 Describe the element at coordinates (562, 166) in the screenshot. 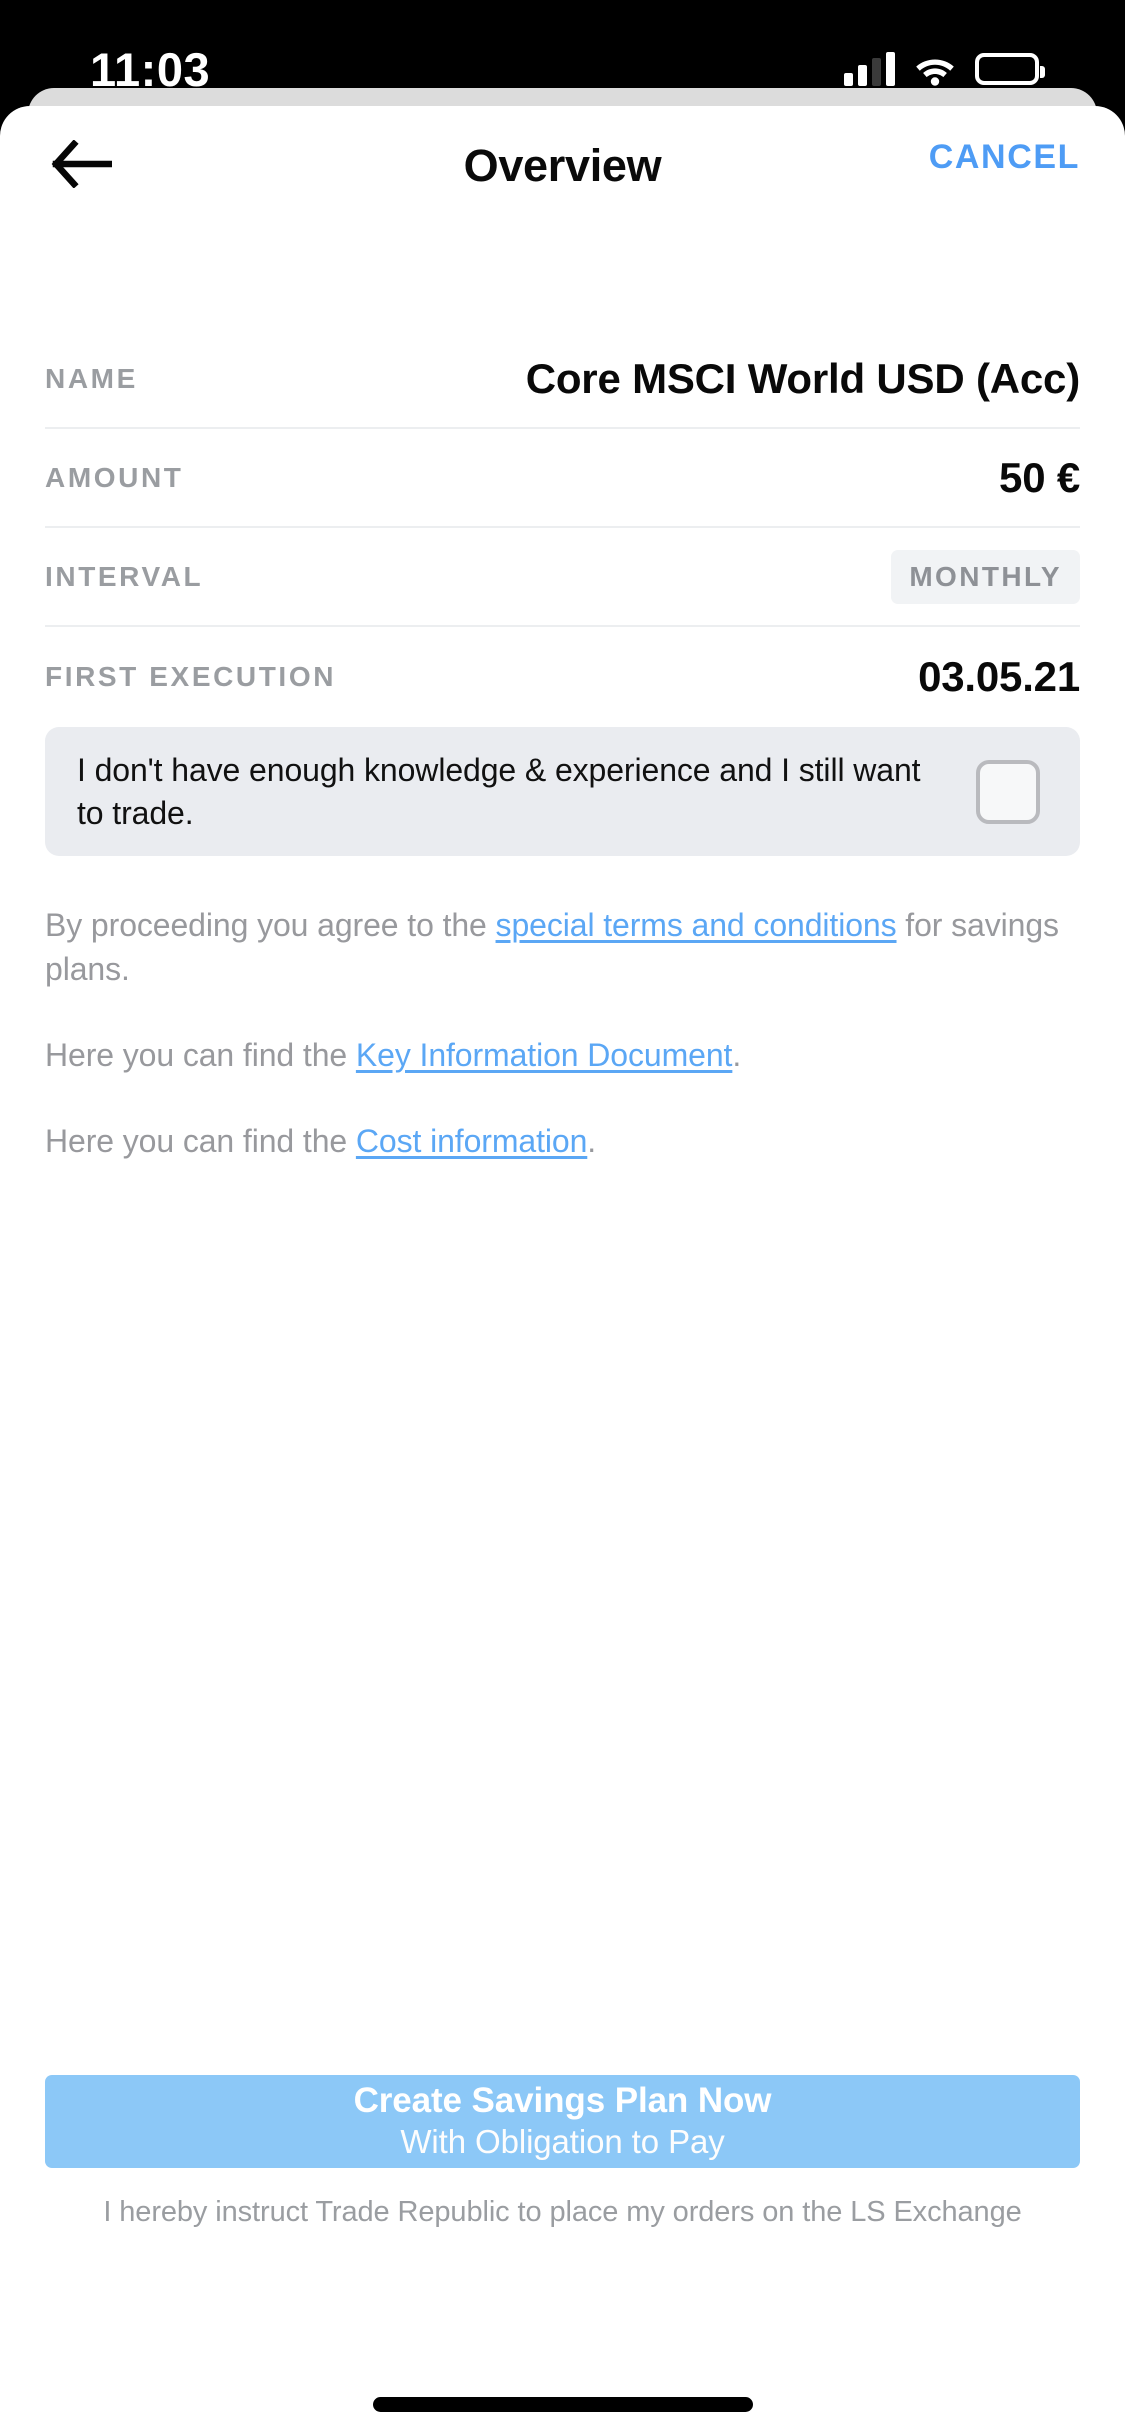

I see `sheet-header: Overview CANCEL` at that location.